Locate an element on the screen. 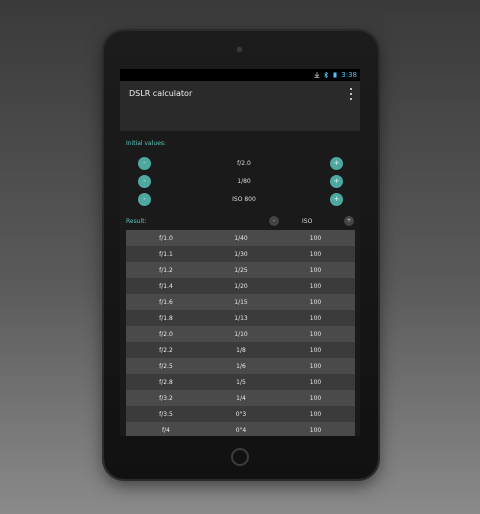 This screenshot has width=480, height=514. cell-aperture: f/2.2 is located at coordinates (166, 350).